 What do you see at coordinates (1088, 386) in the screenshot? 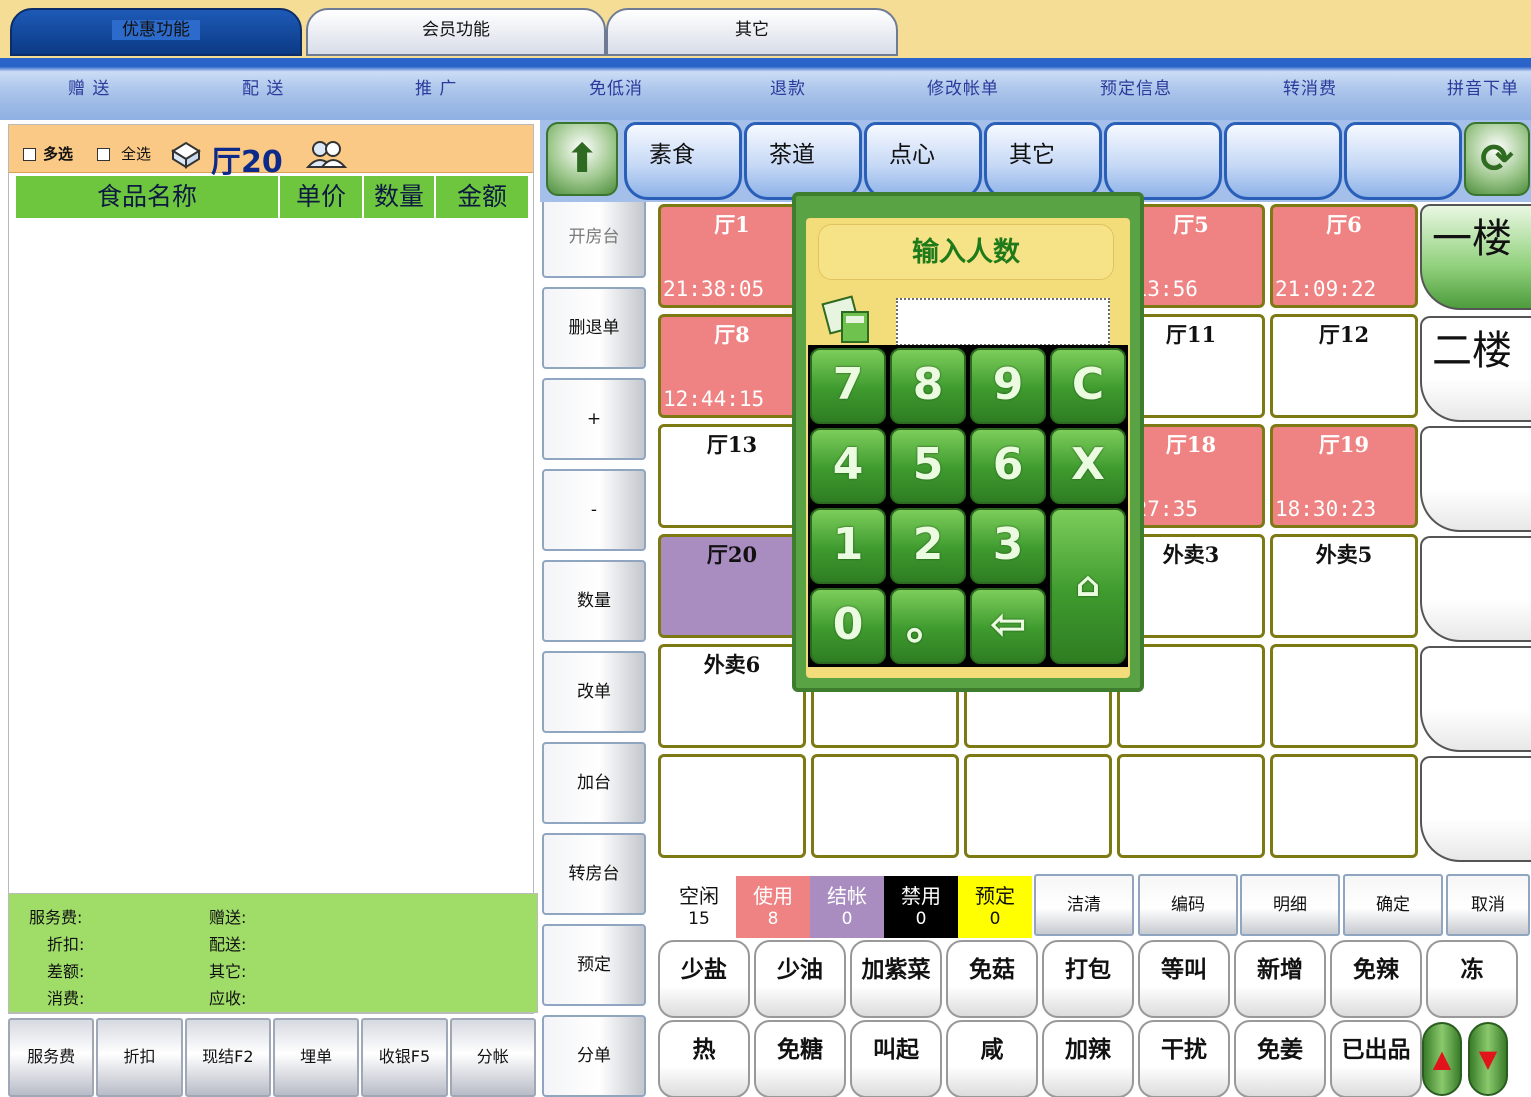
I see `clear-key: C` at bounding box center [1088, 386].